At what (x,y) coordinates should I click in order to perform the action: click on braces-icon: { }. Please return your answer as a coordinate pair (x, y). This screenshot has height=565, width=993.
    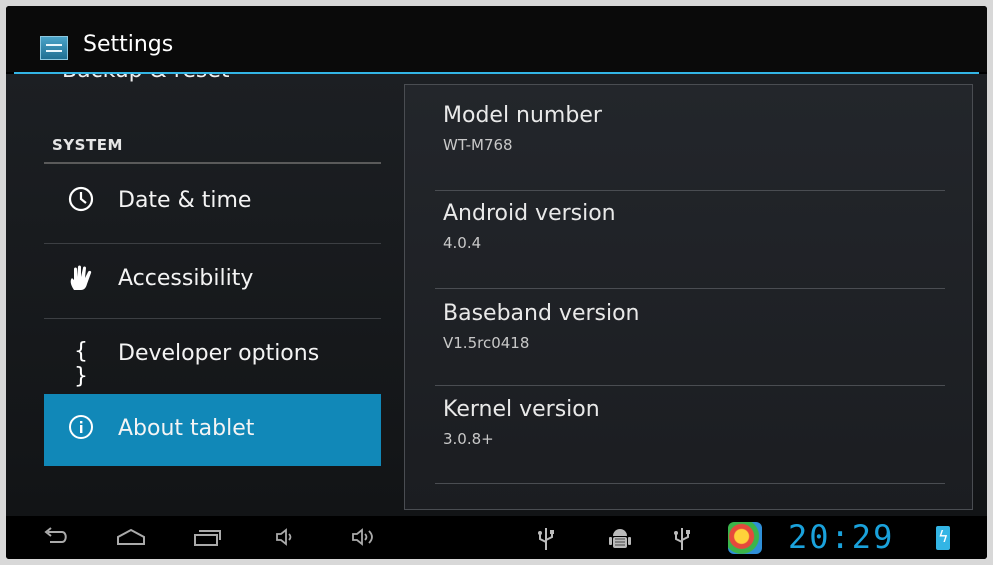
    Looking at the image, I should click on (81, 364).